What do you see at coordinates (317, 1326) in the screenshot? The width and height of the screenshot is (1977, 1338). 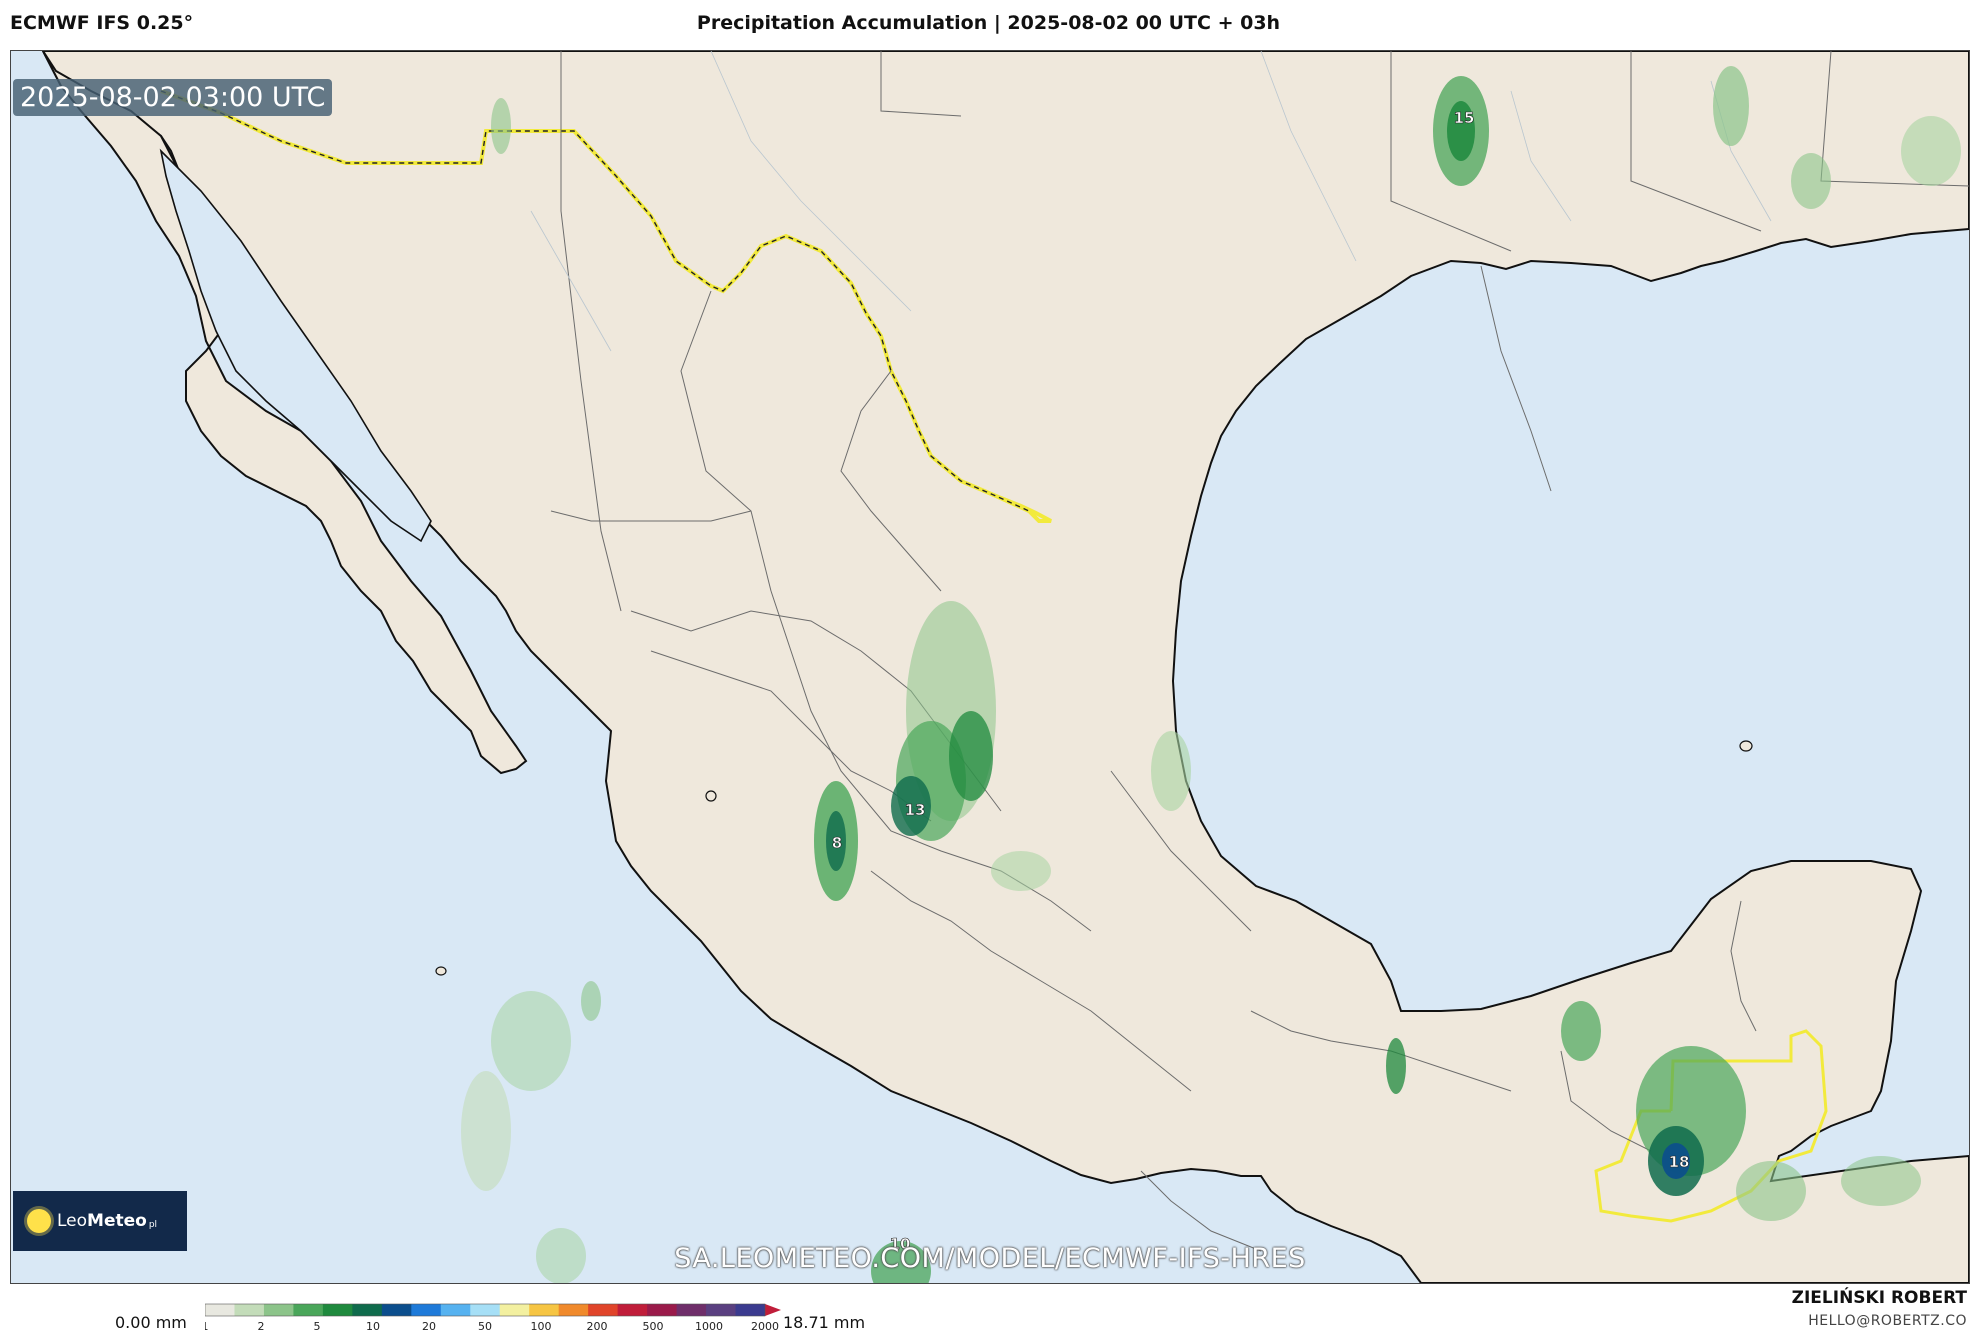 I see `colorbar-tick-label: 5` at bounding box center [317, 1326].